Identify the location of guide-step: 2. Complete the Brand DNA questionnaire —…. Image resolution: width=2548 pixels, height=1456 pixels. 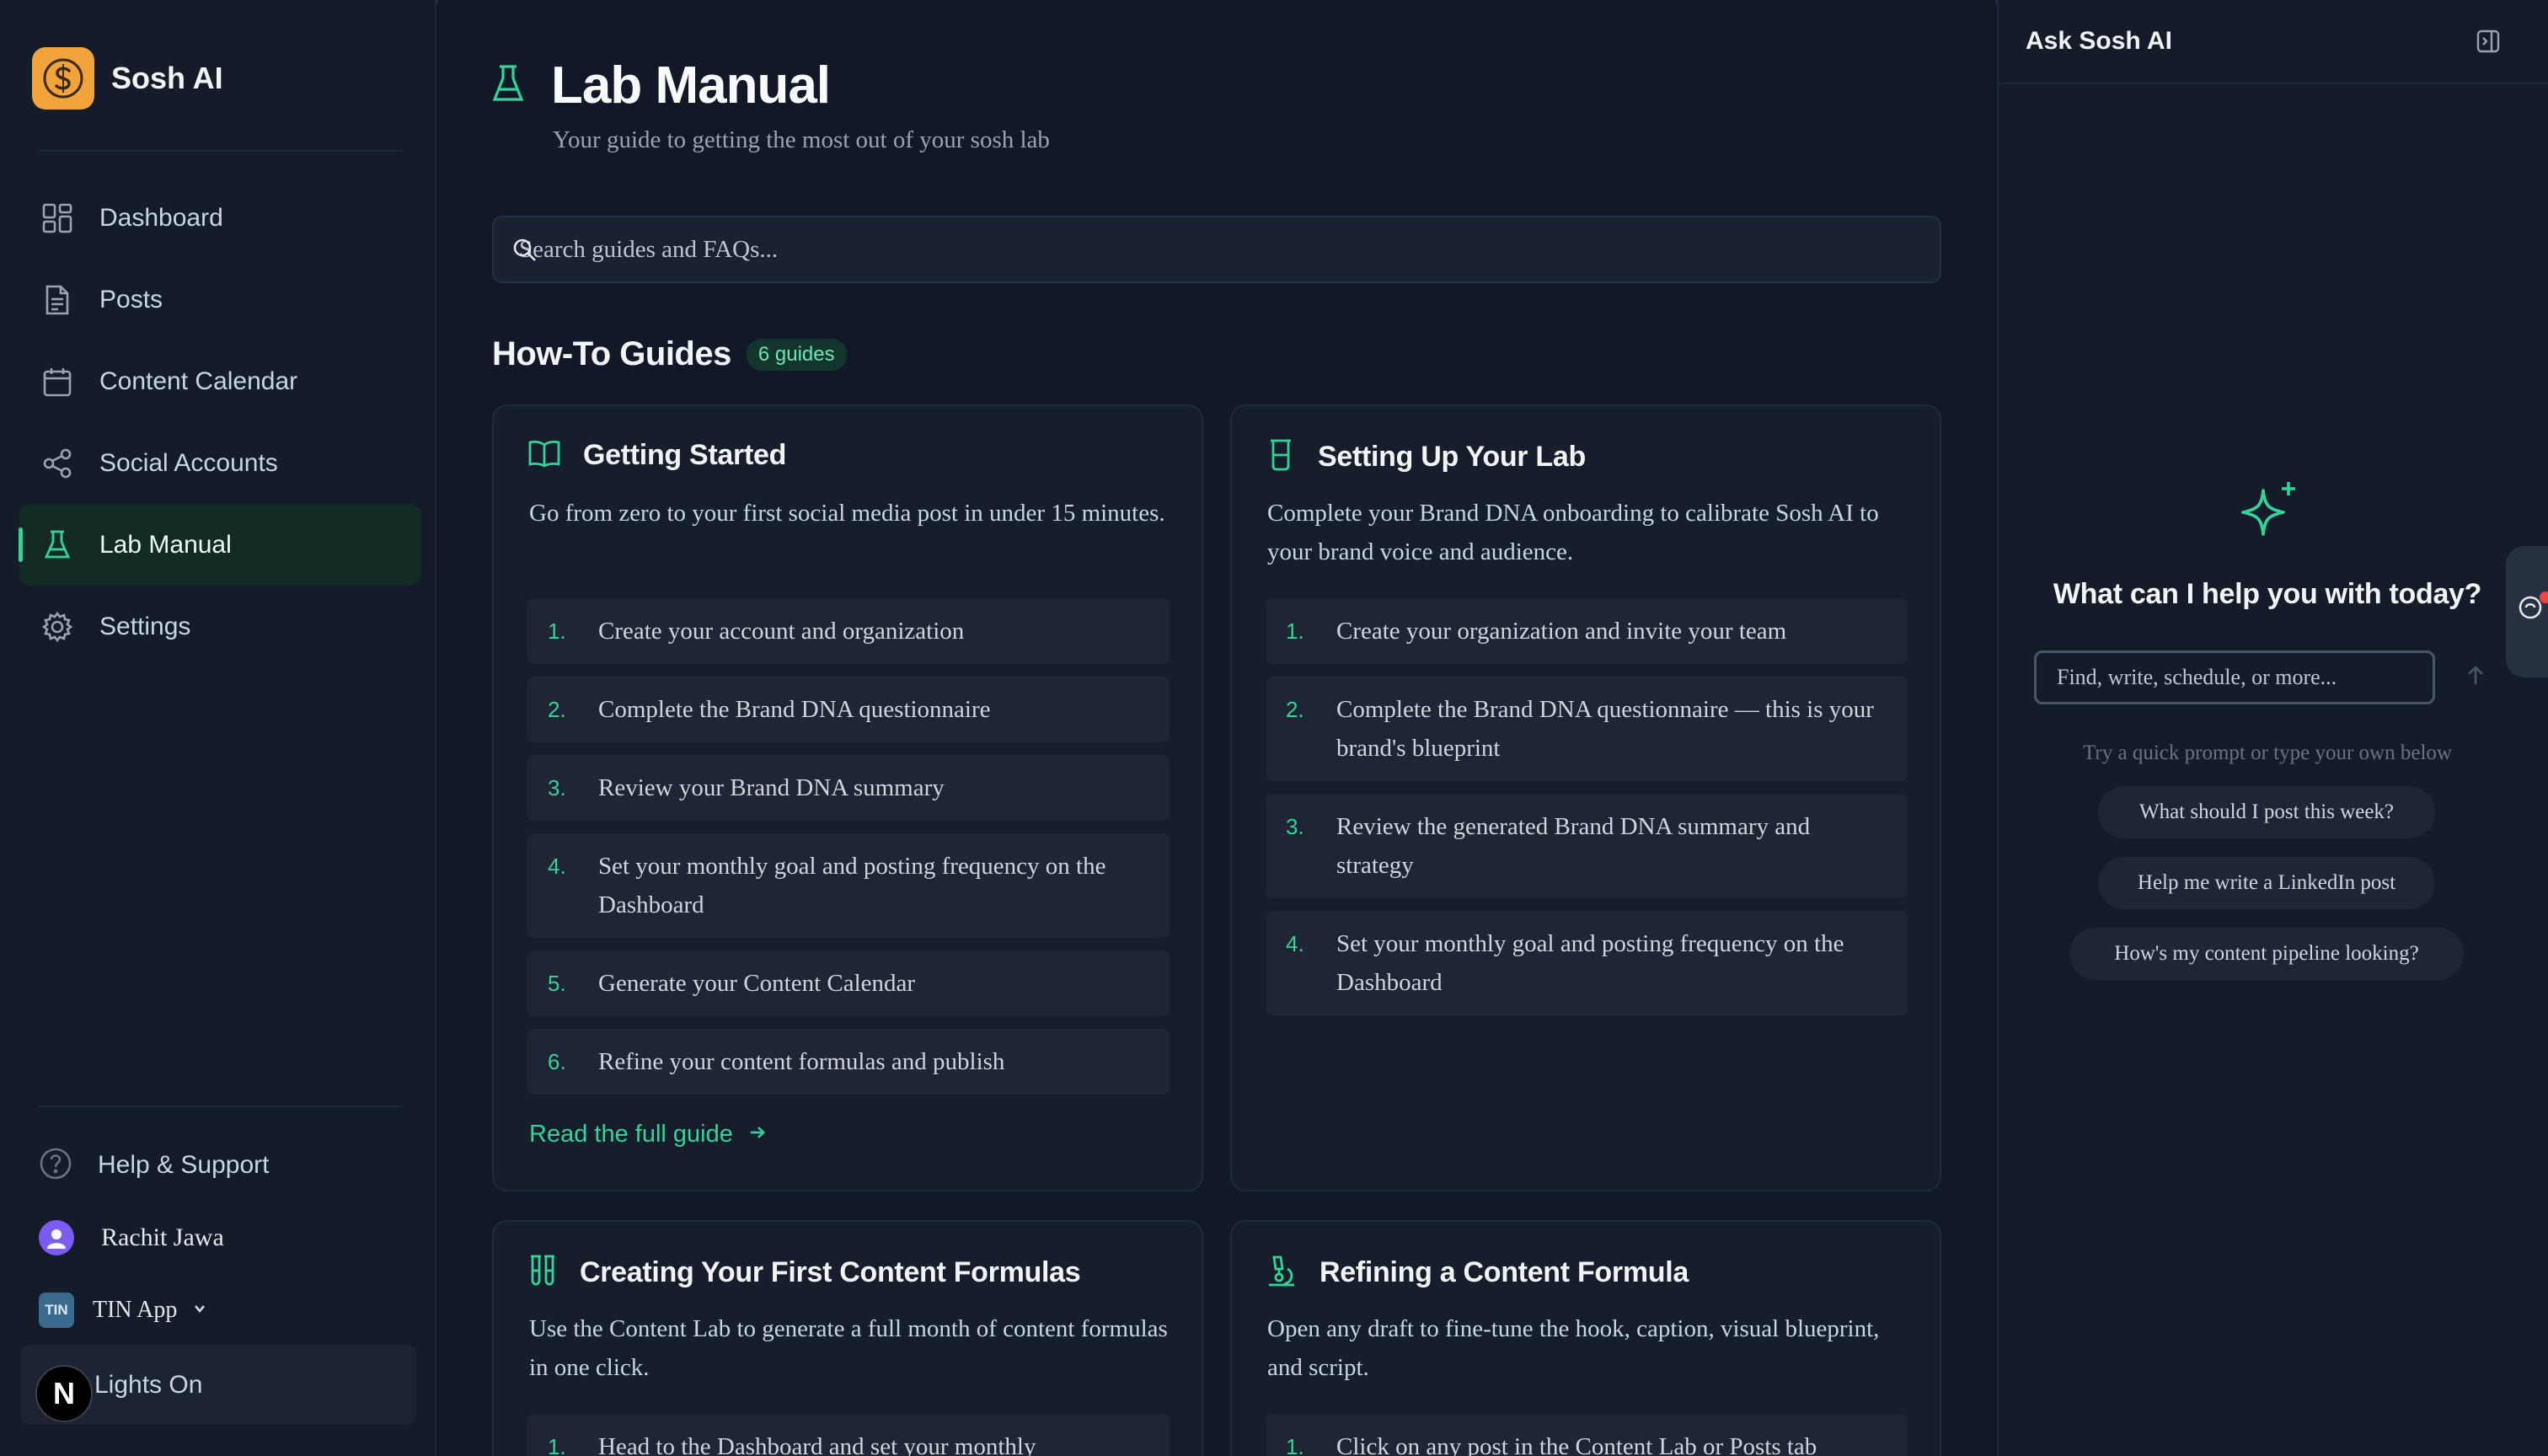
(1587, 729).